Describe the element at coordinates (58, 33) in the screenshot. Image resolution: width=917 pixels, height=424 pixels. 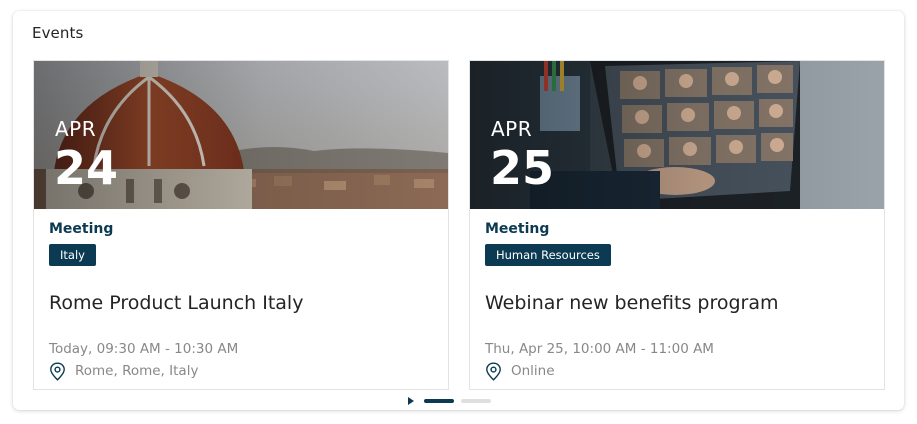
I see `webpart-title: Events` at that location.